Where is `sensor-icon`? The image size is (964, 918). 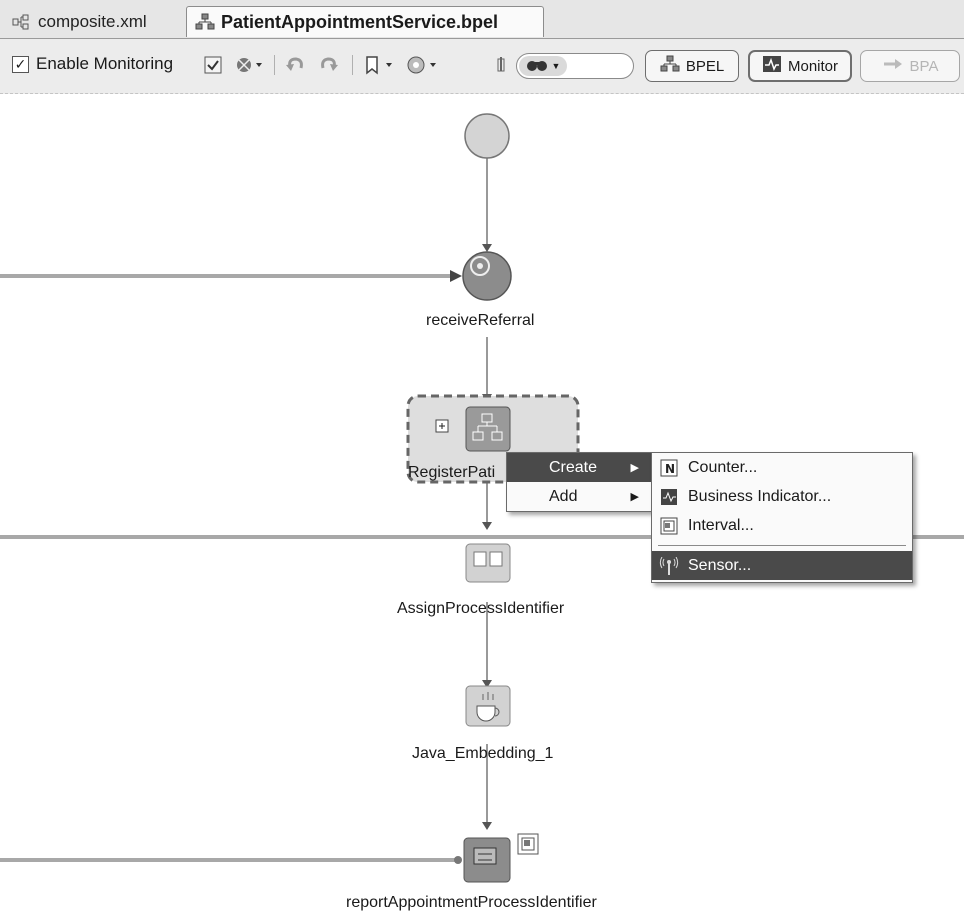 sensor-icon is located at coordinates (669, 566).